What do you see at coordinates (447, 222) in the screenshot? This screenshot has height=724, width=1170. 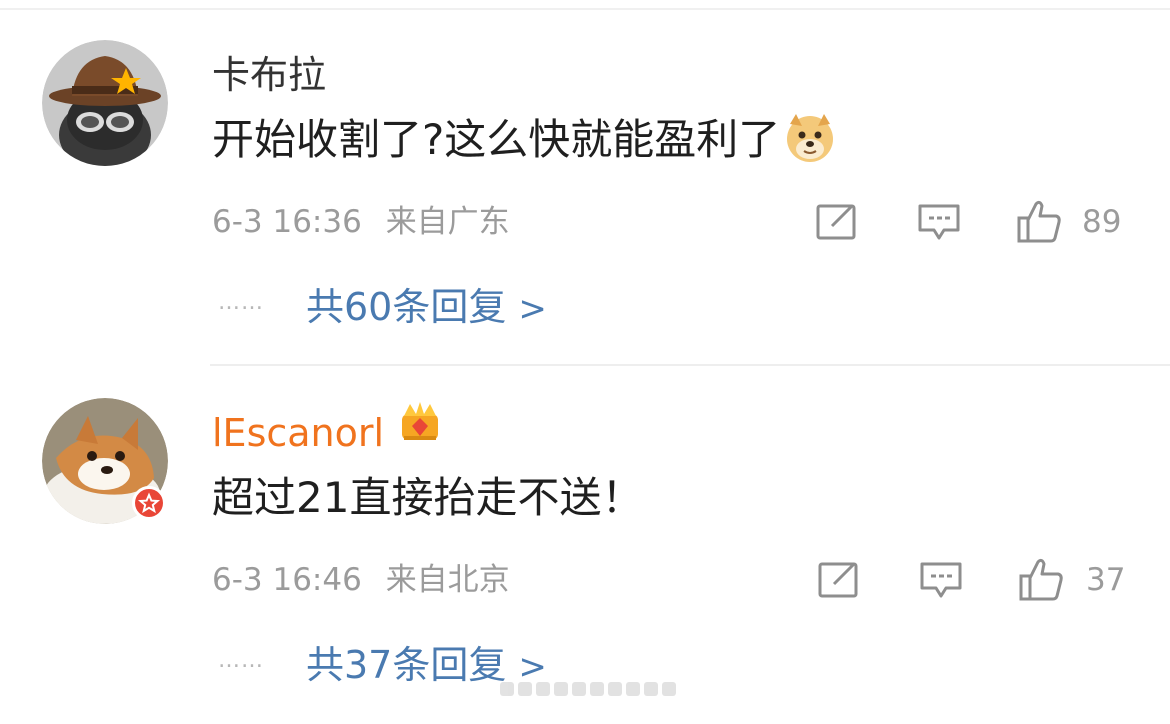 I see `location: 来自广东` at bounding box center [447, 222].